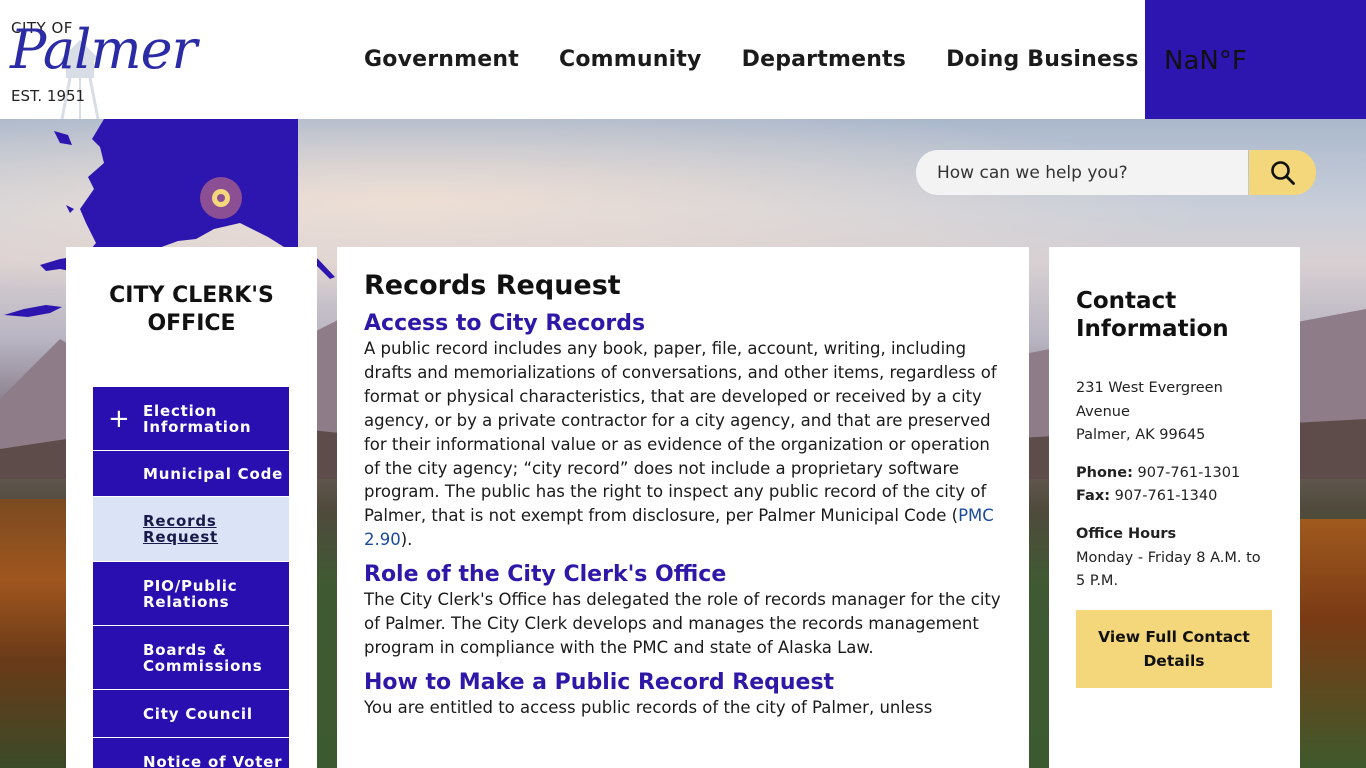  I want to click on sidebar-item-pio-public-relations: PIO/Public Relations, so click(191, 594).